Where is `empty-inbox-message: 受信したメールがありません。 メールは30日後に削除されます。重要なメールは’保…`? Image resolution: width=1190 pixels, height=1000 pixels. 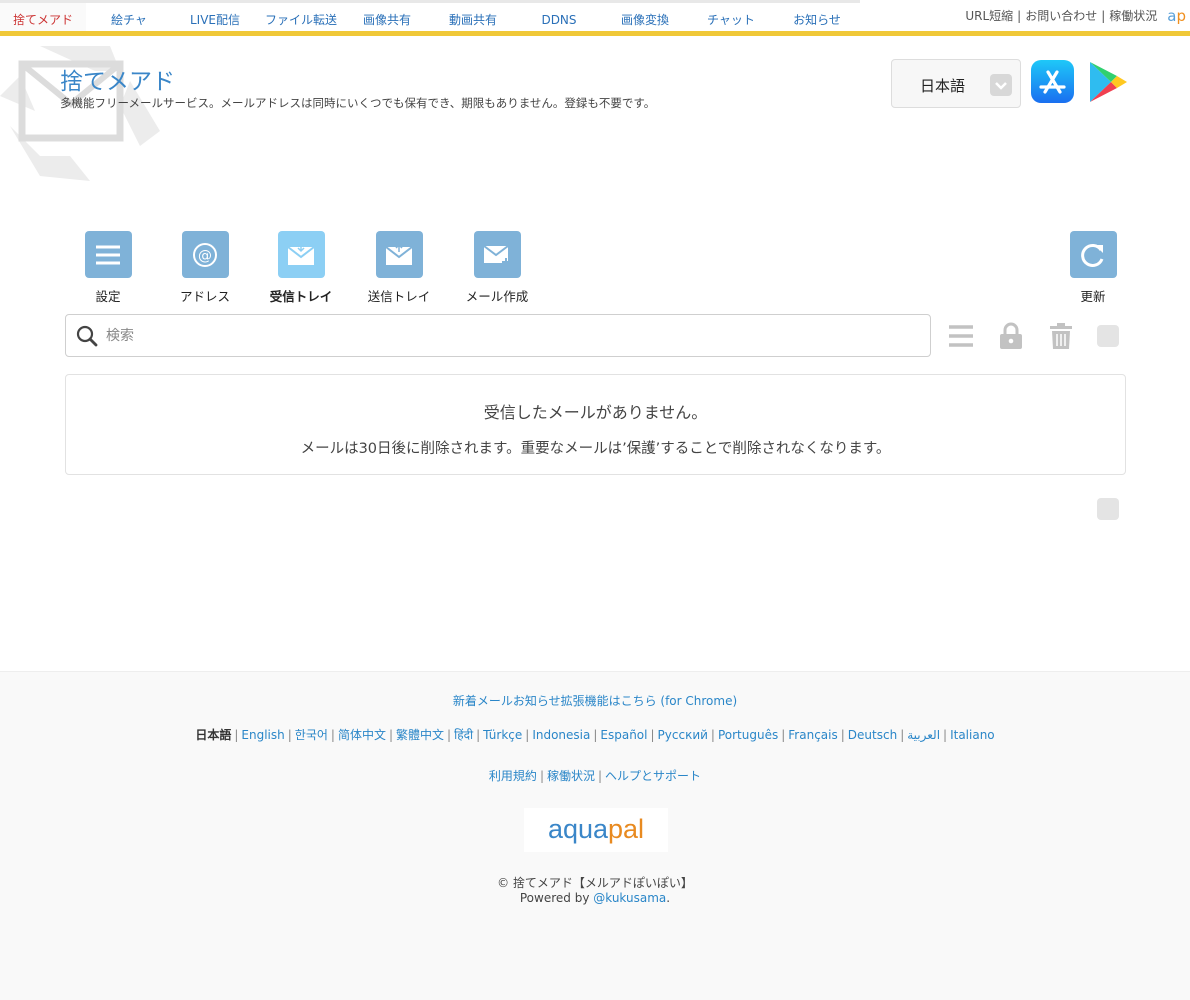
empty-inbox-message: 受信したメールがありません。 メールは30日後に削除されます。重要なメールは’保… is located at coordinates (595, 424).